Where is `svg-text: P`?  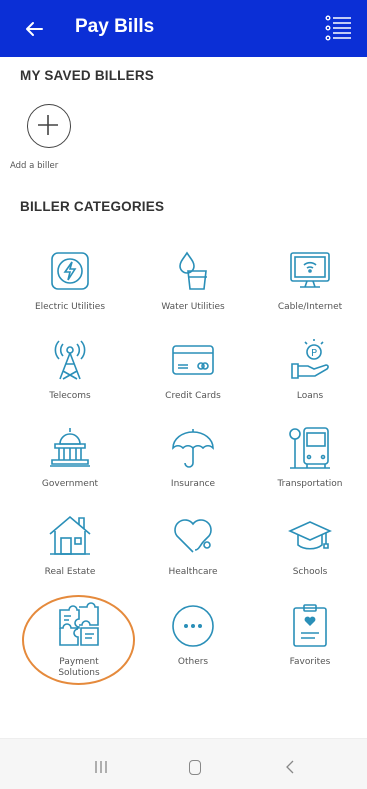 svg-text: P is located at coordinates (314, 353).